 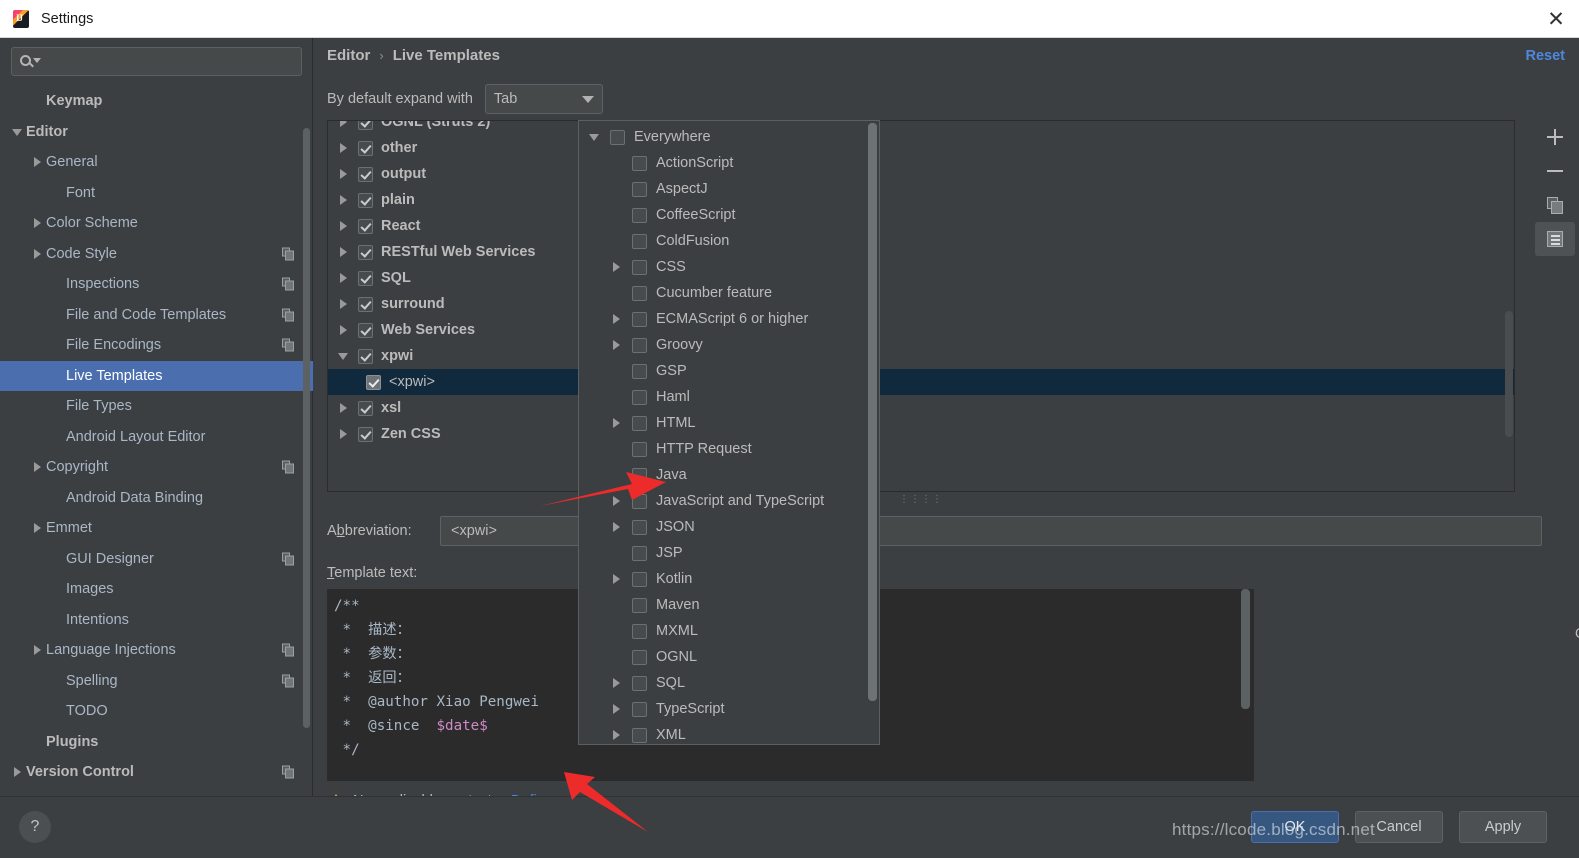 What do you see at coordinates (729, 371) in the screenshot?
I see `context-item-gsp: GSP` at bounding box center [729, 371].